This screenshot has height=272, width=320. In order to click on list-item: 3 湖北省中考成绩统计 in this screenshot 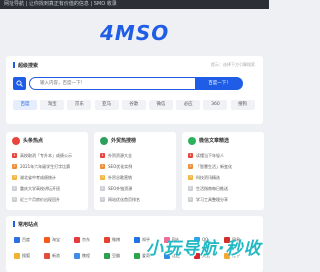, I will do `click(48, 177)`.